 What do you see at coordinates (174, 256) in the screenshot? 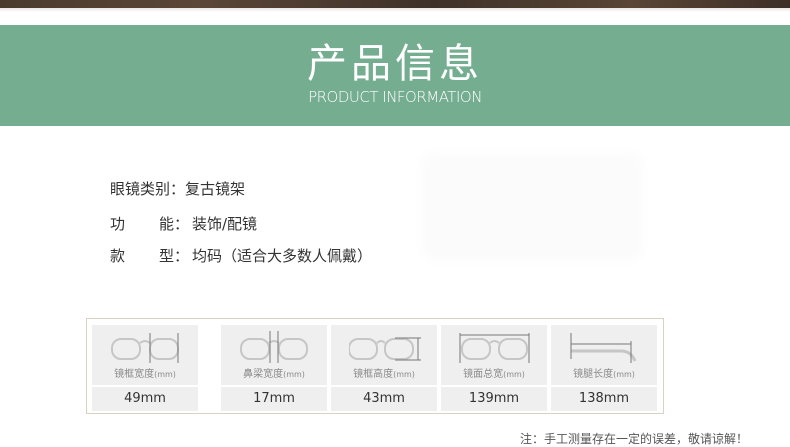
I see `style-label-b: 型：` at bounding box center [174, 256].